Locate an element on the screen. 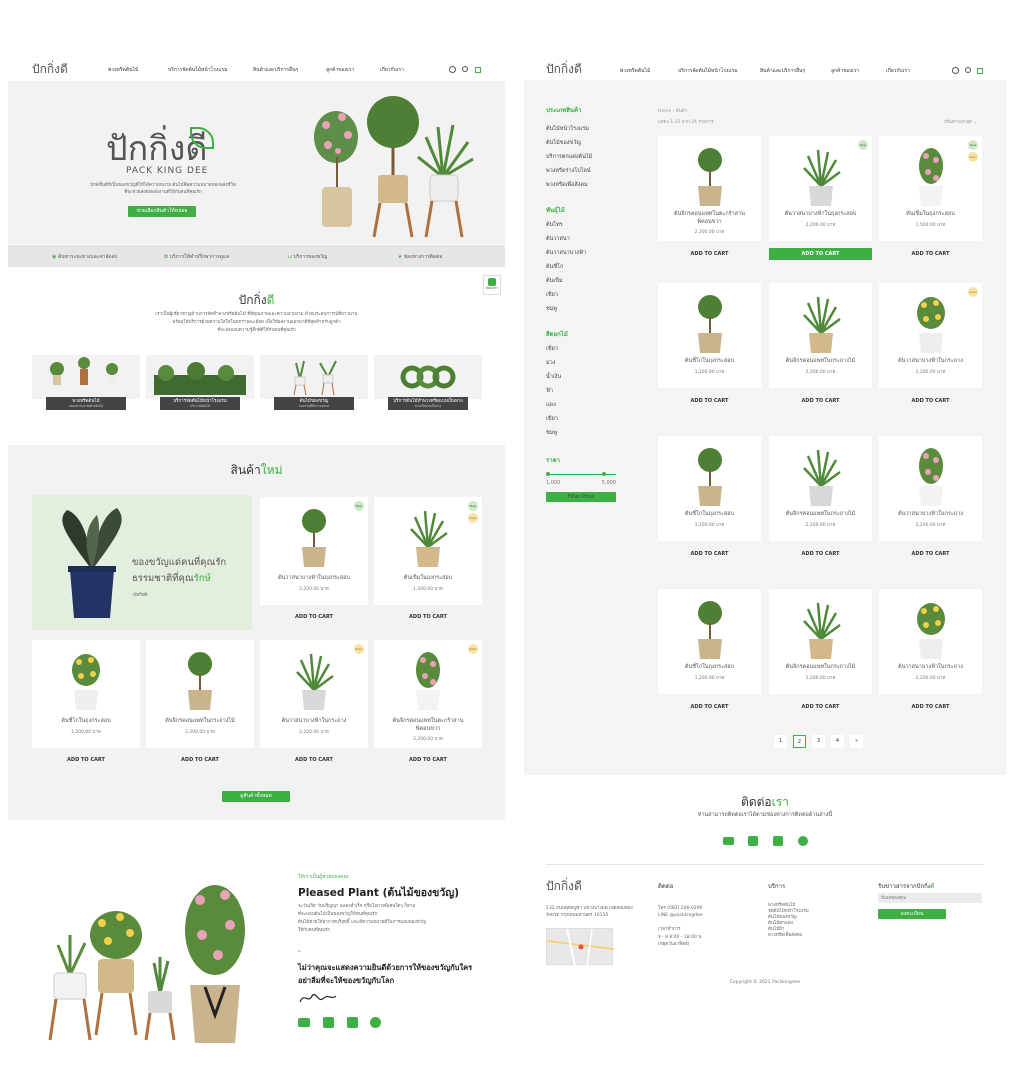 The height and width of the screenshot is (1091, 1020). contact-youtube-icon is located at coordinates (728, 841).